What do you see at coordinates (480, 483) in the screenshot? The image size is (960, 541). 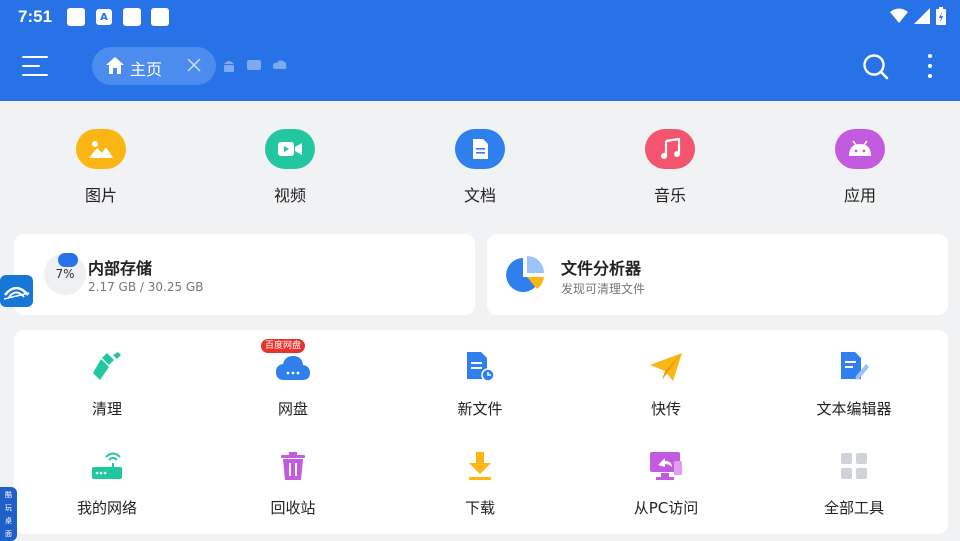 I see `tool-download: 下载` at bounding box center [480, 483].